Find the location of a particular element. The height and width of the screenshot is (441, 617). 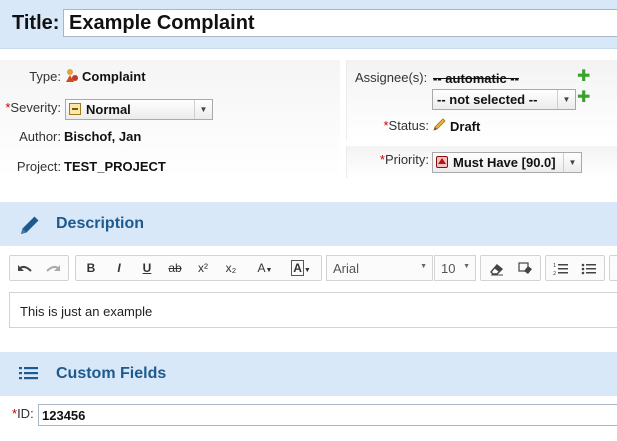

assignee-select: -- not selected -- ▼ is located at coordinates (504, 99).